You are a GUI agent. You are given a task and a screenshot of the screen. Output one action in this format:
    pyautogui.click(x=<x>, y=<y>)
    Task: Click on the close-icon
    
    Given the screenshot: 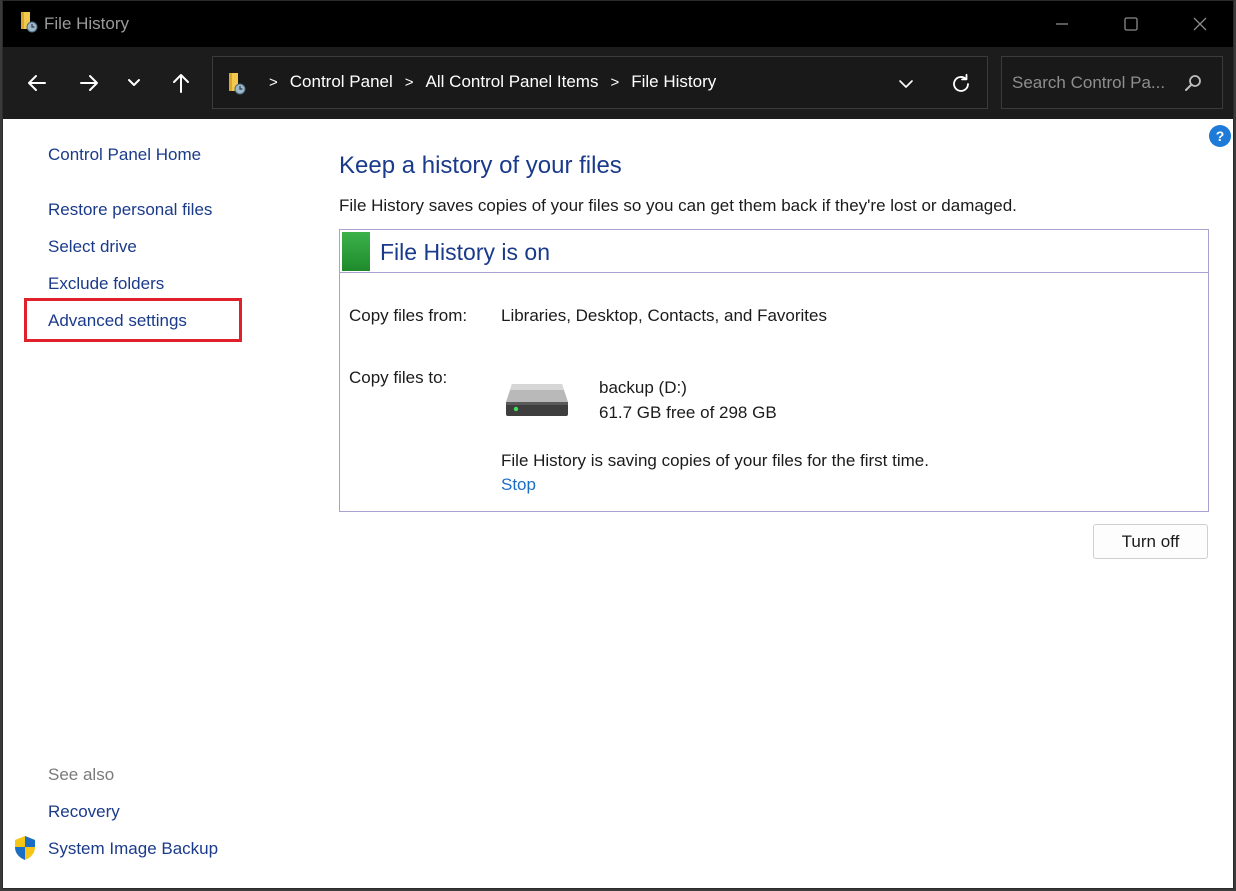 What is the action you would take?
    pyautogui.click(x=1200, y=24)
    